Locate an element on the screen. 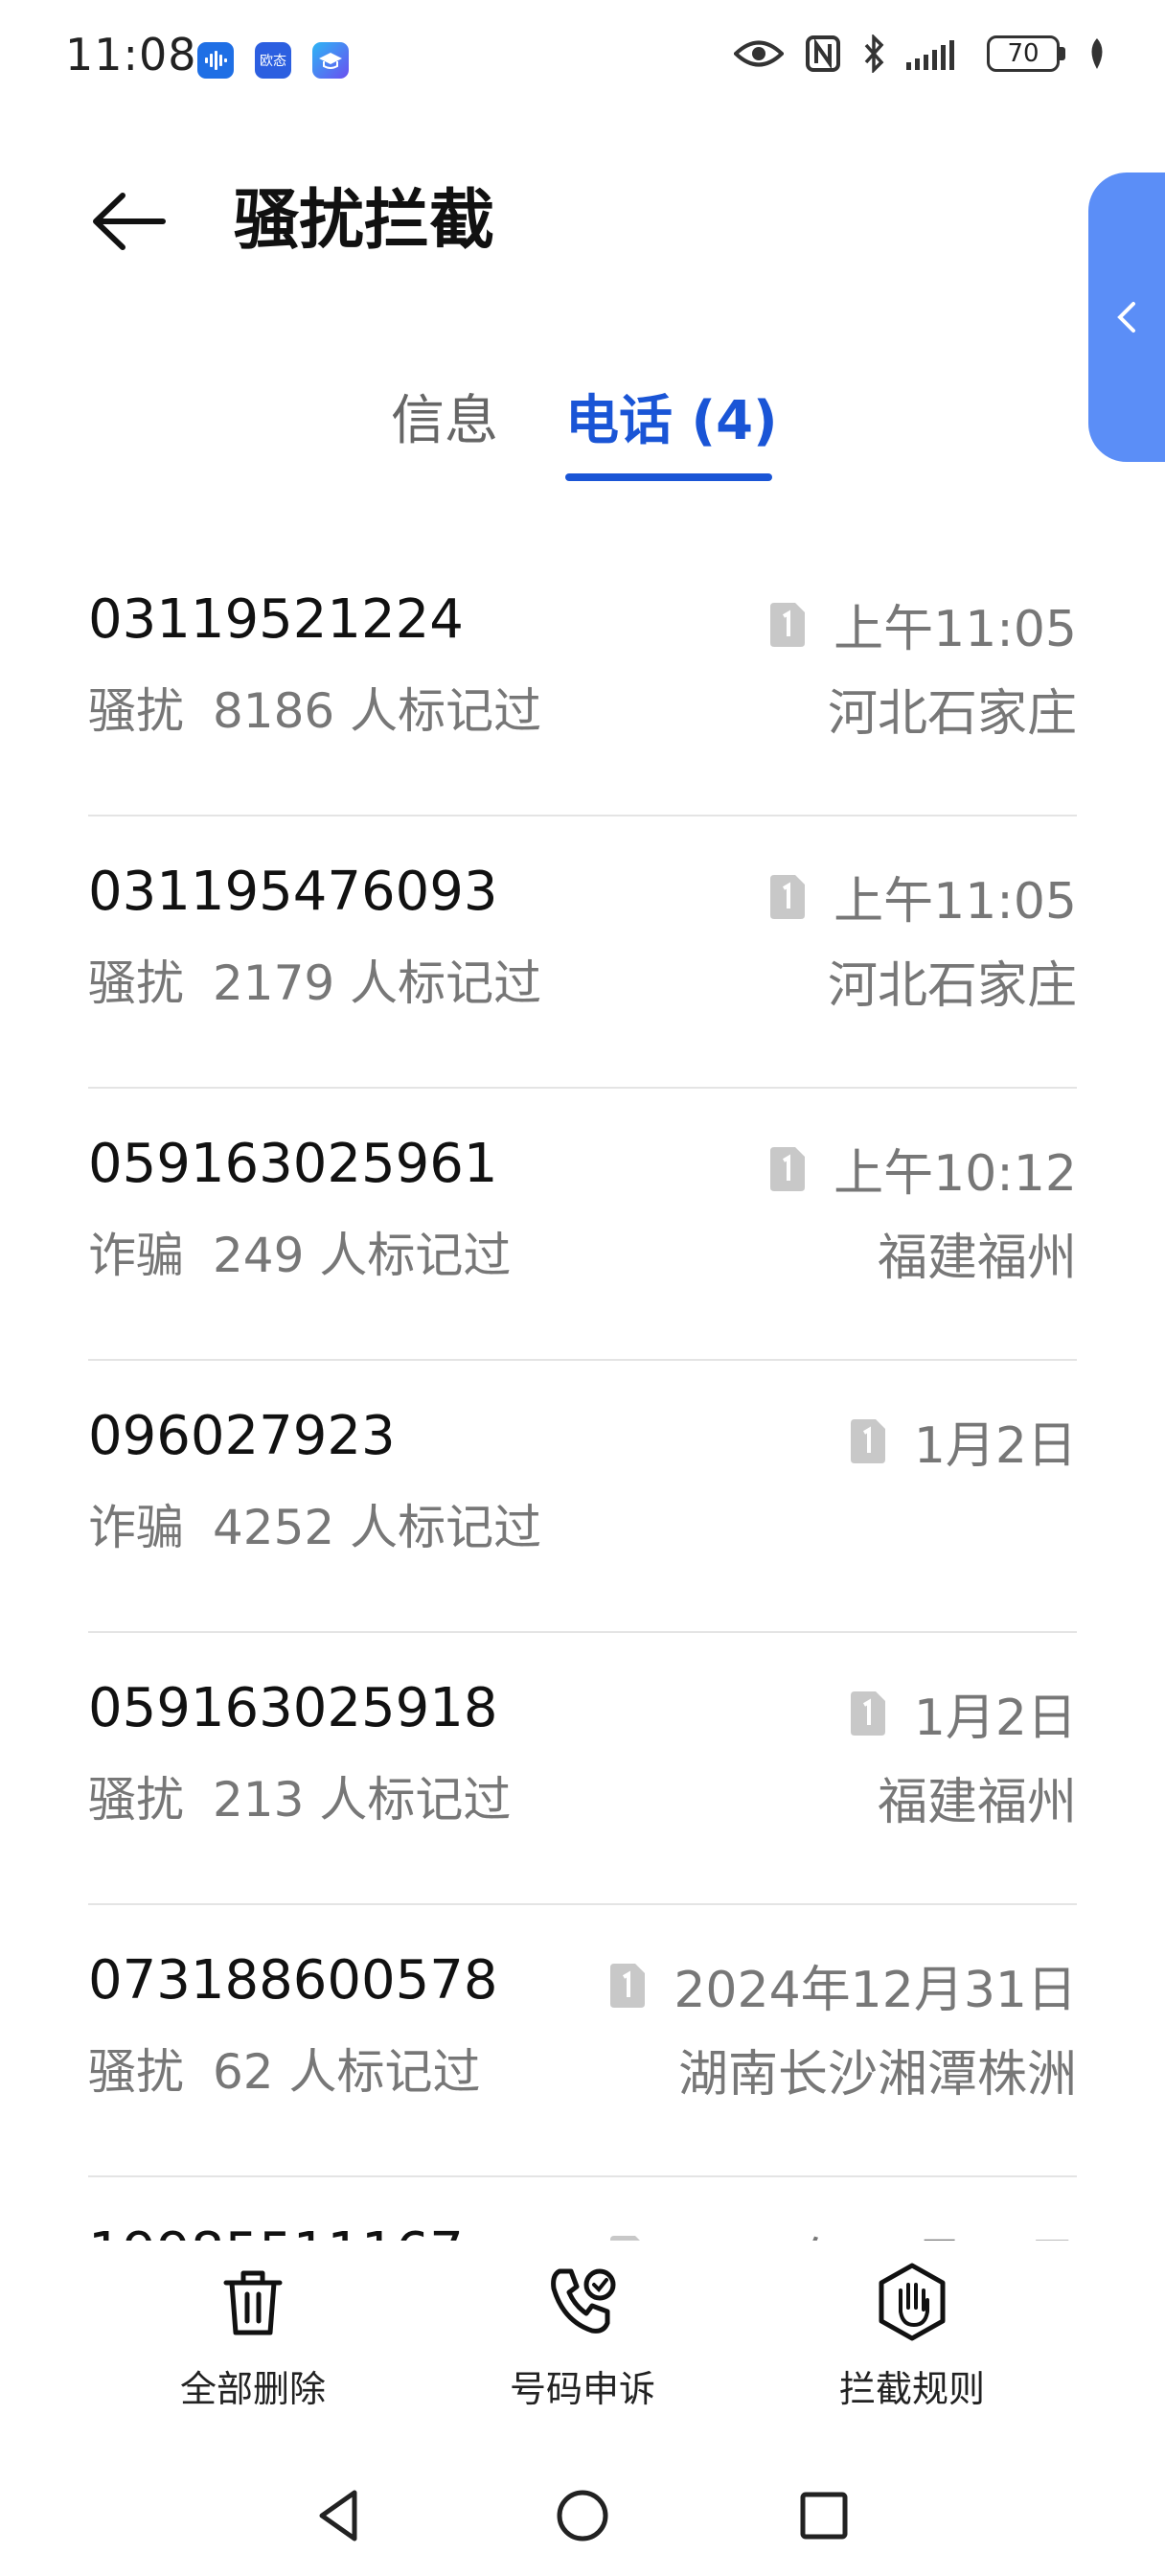  call-number: 031195476093 is located at coordinates (293, 892).